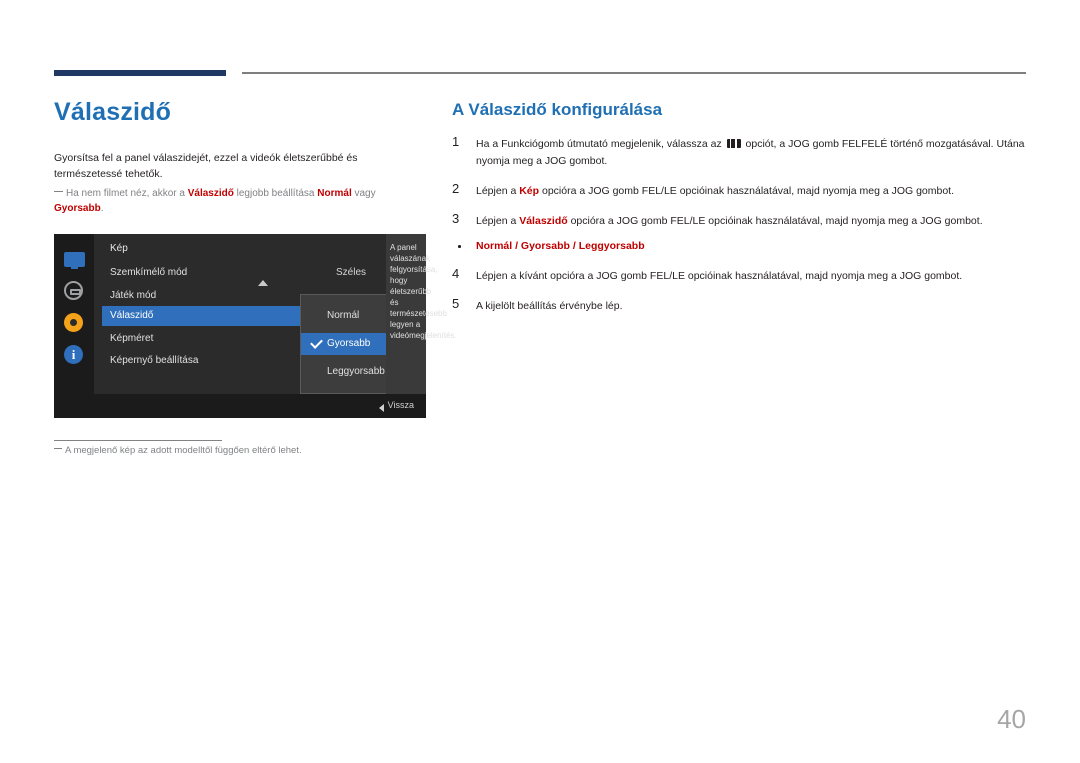 The height and width of the screenshot is (763, 1080). I want to click on header-rule-thin, so click(634, 73).